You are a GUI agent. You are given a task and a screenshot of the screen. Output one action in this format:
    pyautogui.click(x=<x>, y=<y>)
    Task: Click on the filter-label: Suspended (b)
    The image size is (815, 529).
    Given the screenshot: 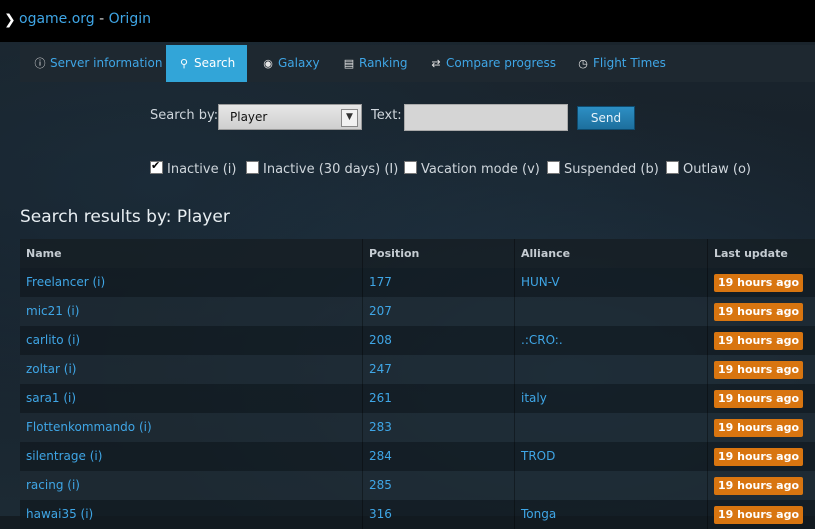 What is the action you would take?
    pyautogui.click(x=611, y=169)
    